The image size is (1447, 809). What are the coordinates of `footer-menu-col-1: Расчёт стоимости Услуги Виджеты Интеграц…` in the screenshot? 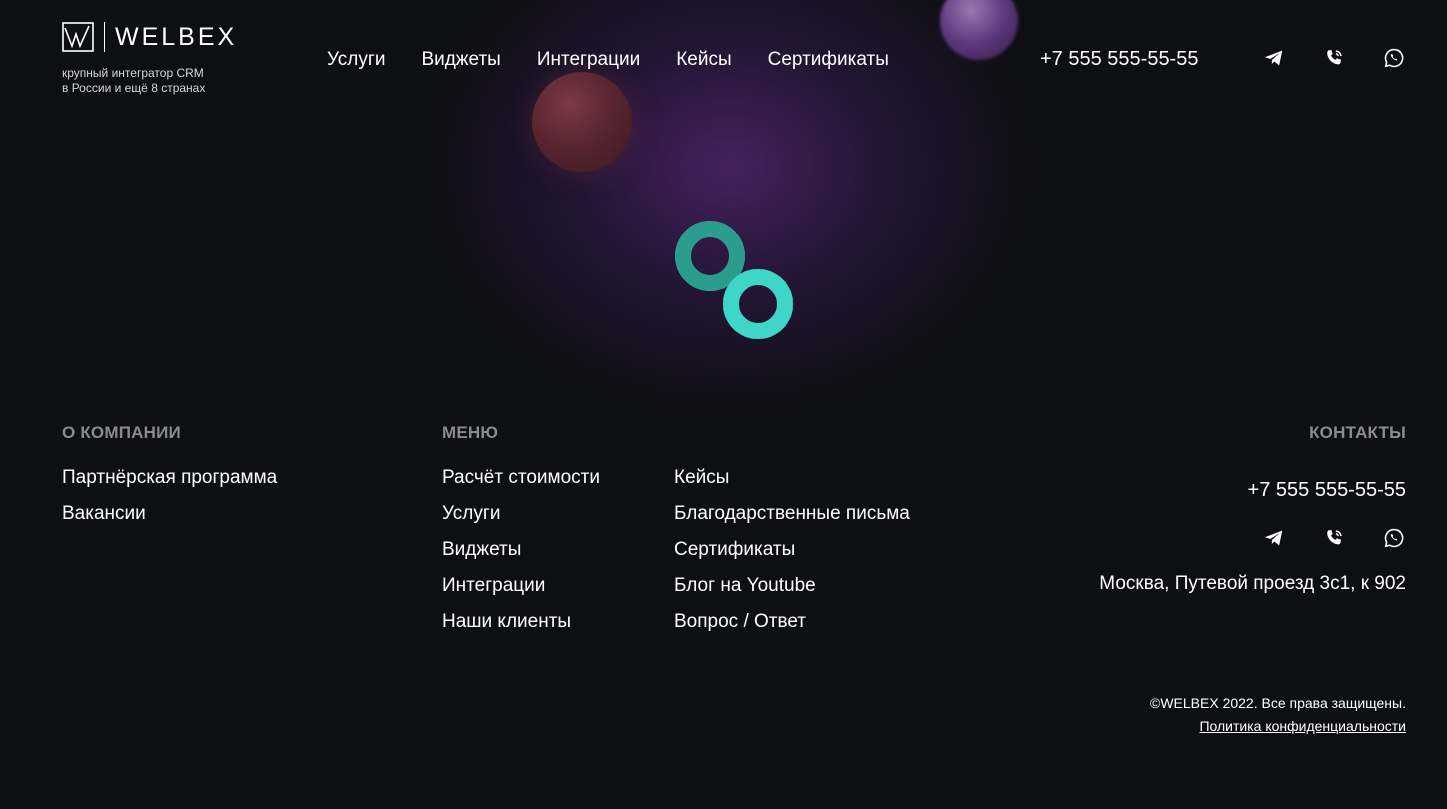 It's located at (521, 550).